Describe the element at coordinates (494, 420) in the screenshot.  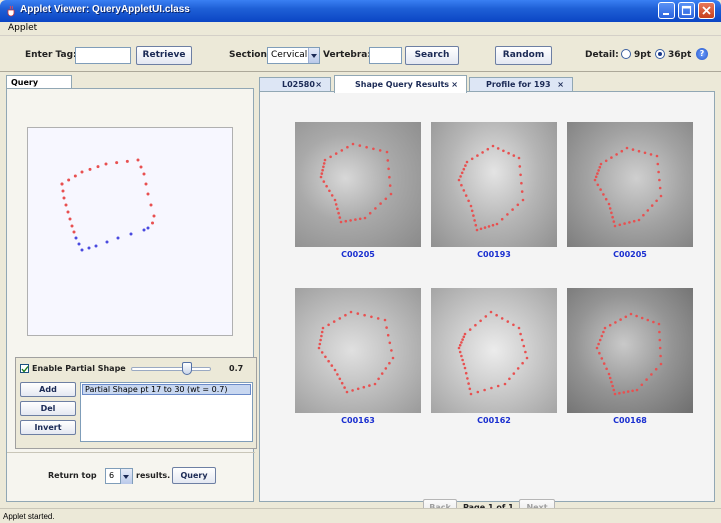
I see `result-id-link: C00162` at that location.